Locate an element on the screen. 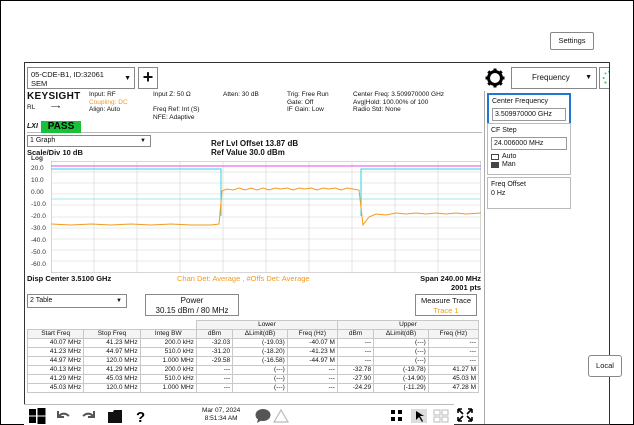 The image size is (634, 425). settings-button: Settings is located at coordinates (572, 41).